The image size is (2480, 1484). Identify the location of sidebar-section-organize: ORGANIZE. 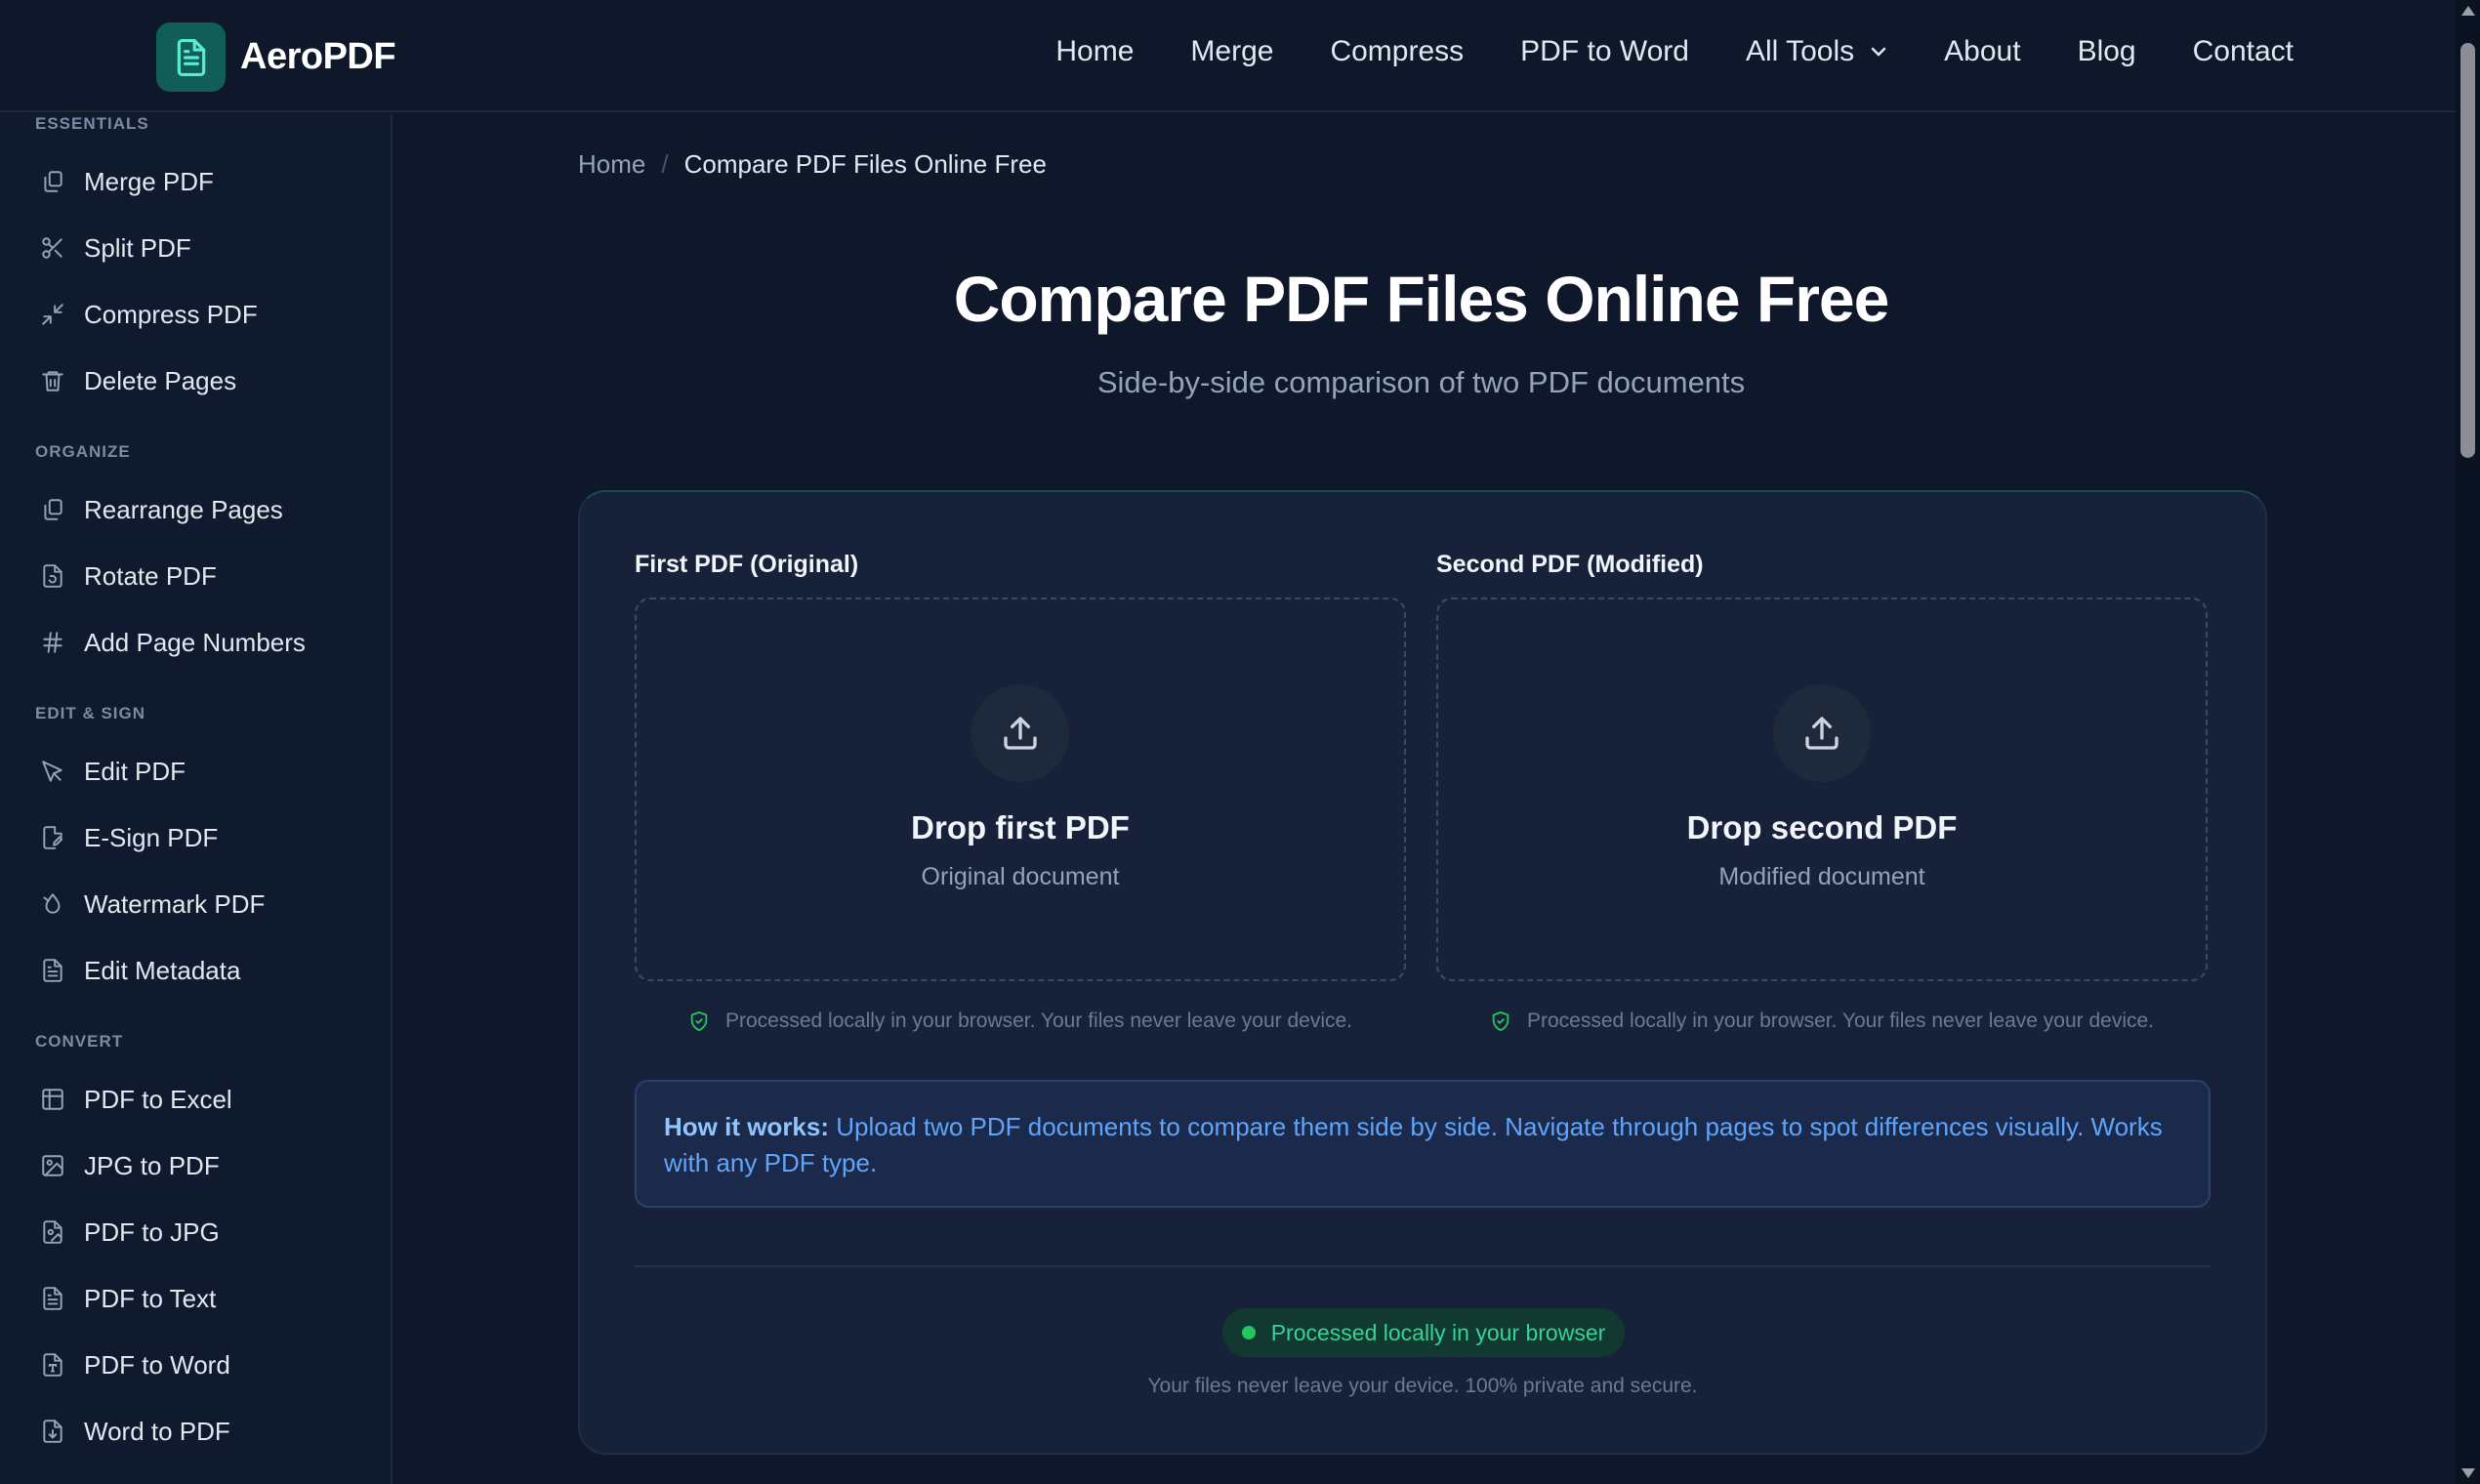
(83, 452).